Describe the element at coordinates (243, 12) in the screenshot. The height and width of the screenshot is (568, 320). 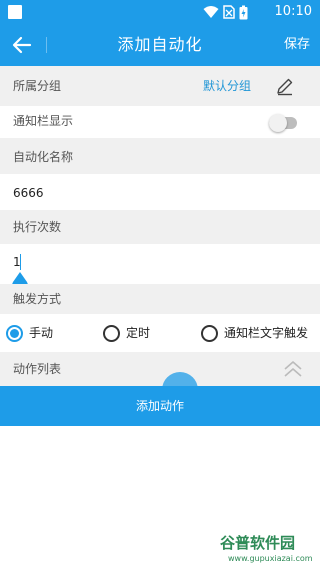
I see `battery-charging-icon` at that location.